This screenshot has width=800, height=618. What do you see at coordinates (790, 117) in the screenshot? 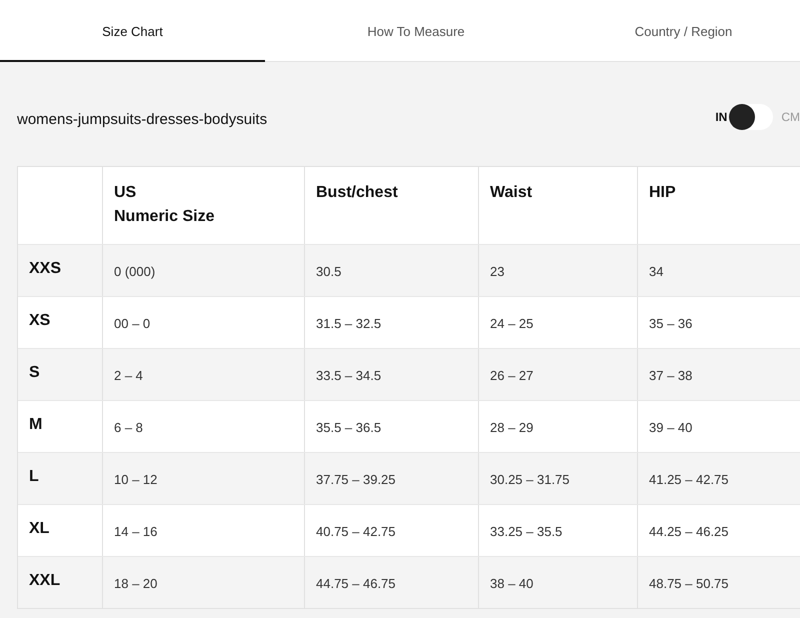
I see `unit-label: CM` at bounding box center [790, 117].